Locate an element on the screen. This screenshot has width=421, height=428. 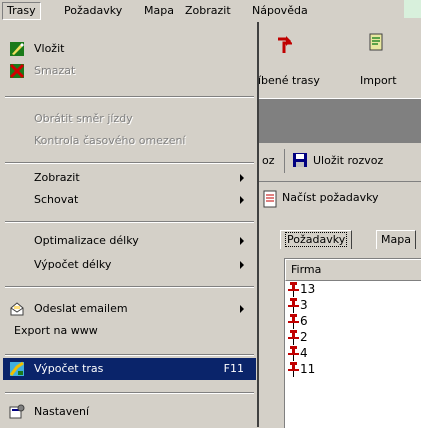
main-toolbar: íbené trasy Import is located at coordinates (339, 60).